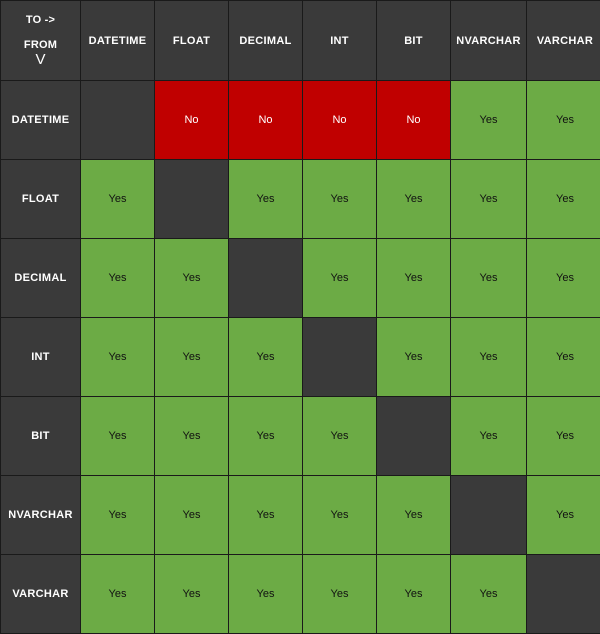 This screenshot has height=634, width=600. Describe the element at coordinates (563, 594) in the screenshot. I see `cell-varchar-to-varchar` at that location.